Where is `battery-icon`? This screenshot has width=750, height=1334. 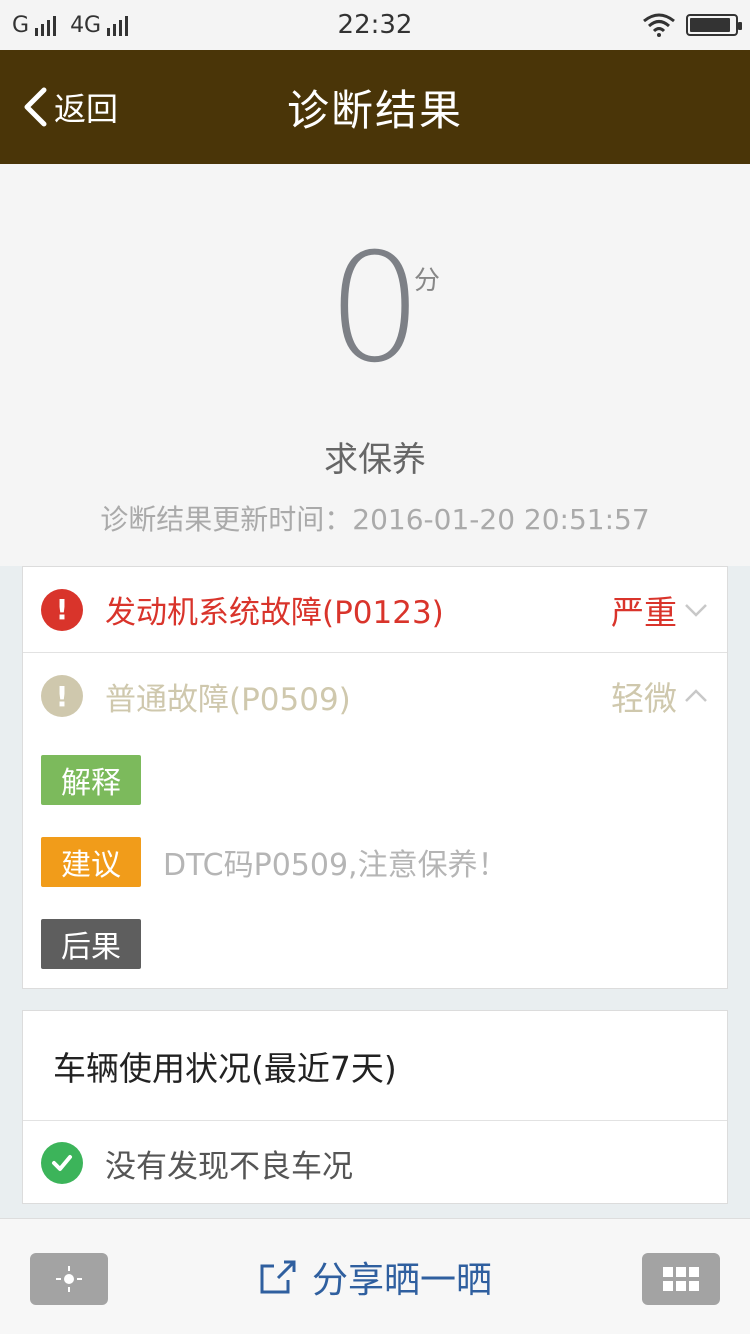
battery-icon is located at coordinates (714, 25).